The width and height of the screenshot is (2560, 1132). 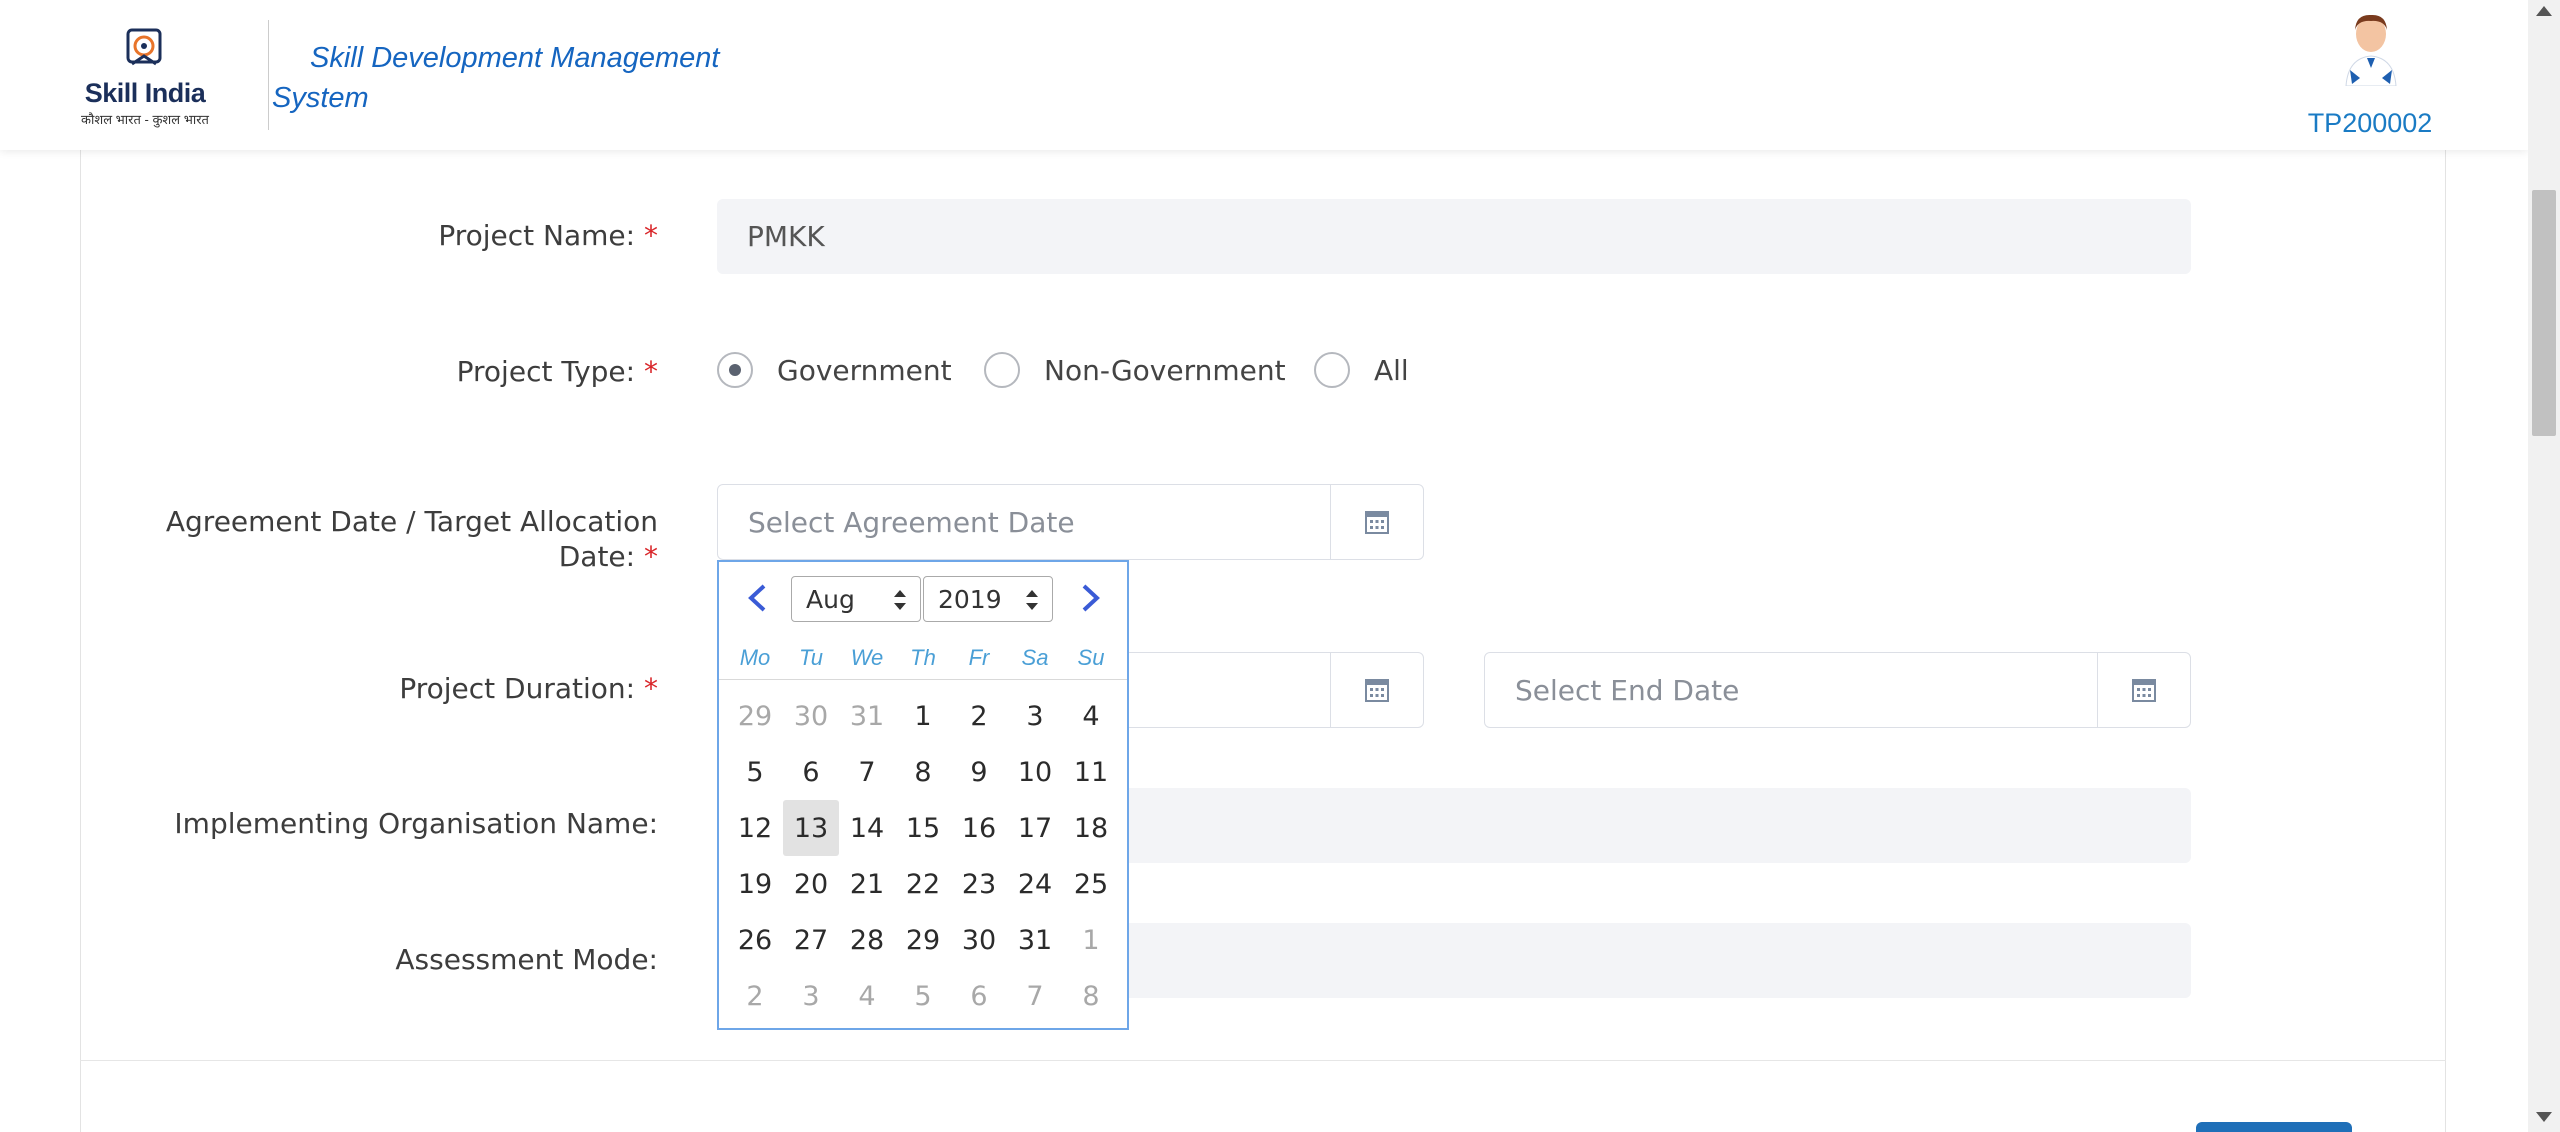 I want to click on agreement-date-calendar-button, so click(x=1377, y=522).